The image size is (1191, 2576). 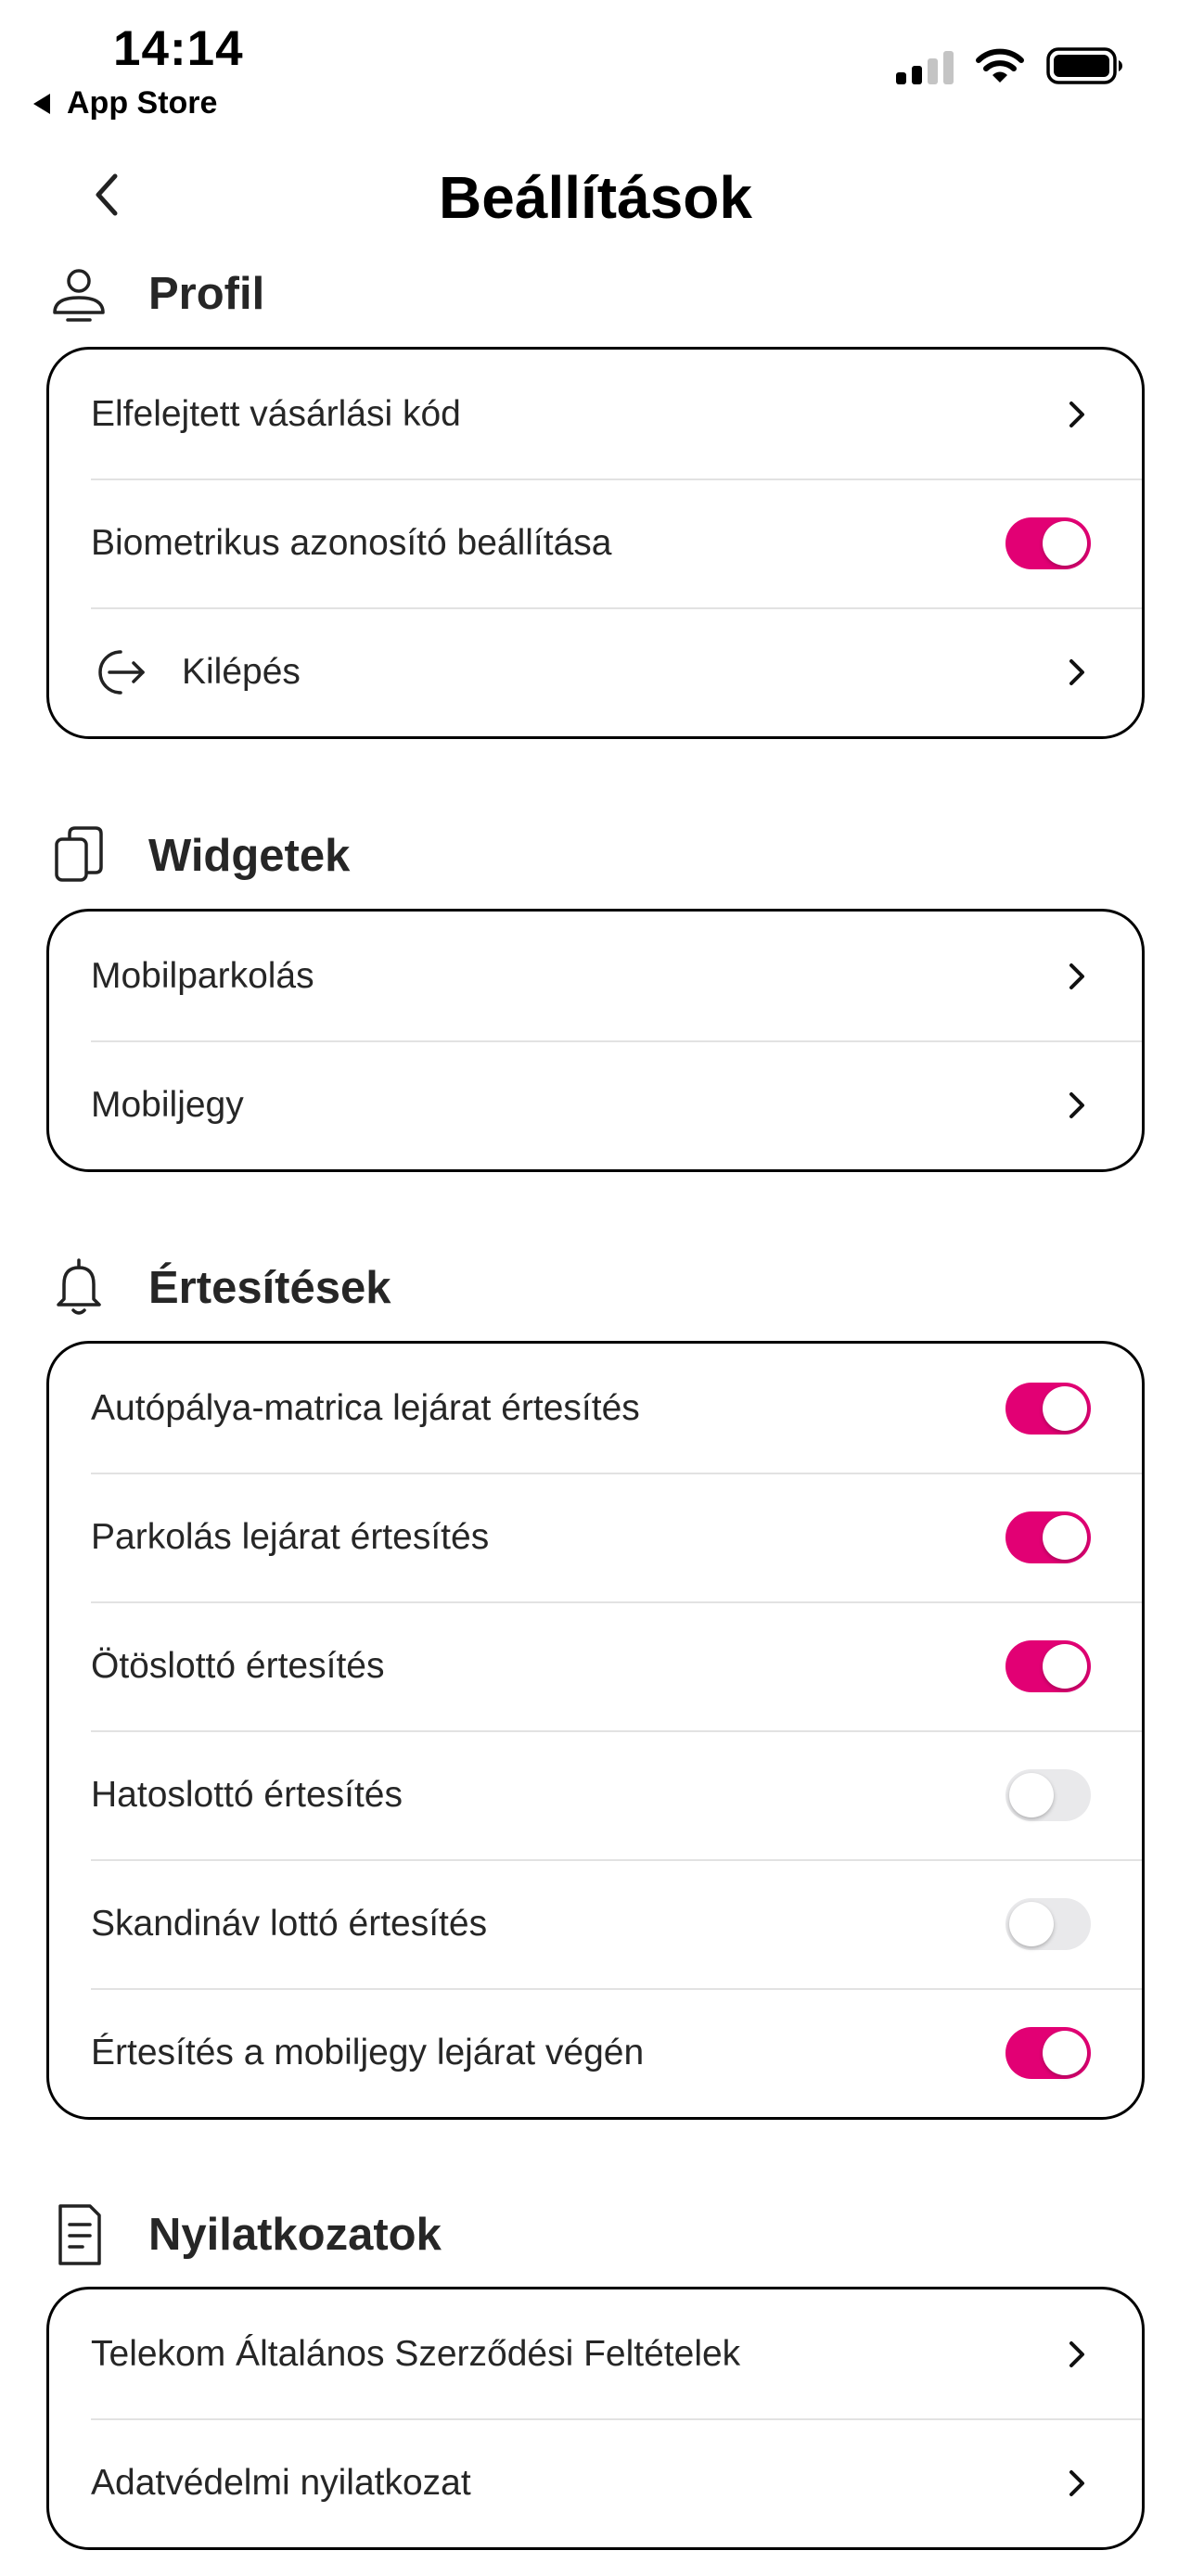 I want to click on row-label: Adatvédelmi nyilatkozat, so click(x=281, y=2482).